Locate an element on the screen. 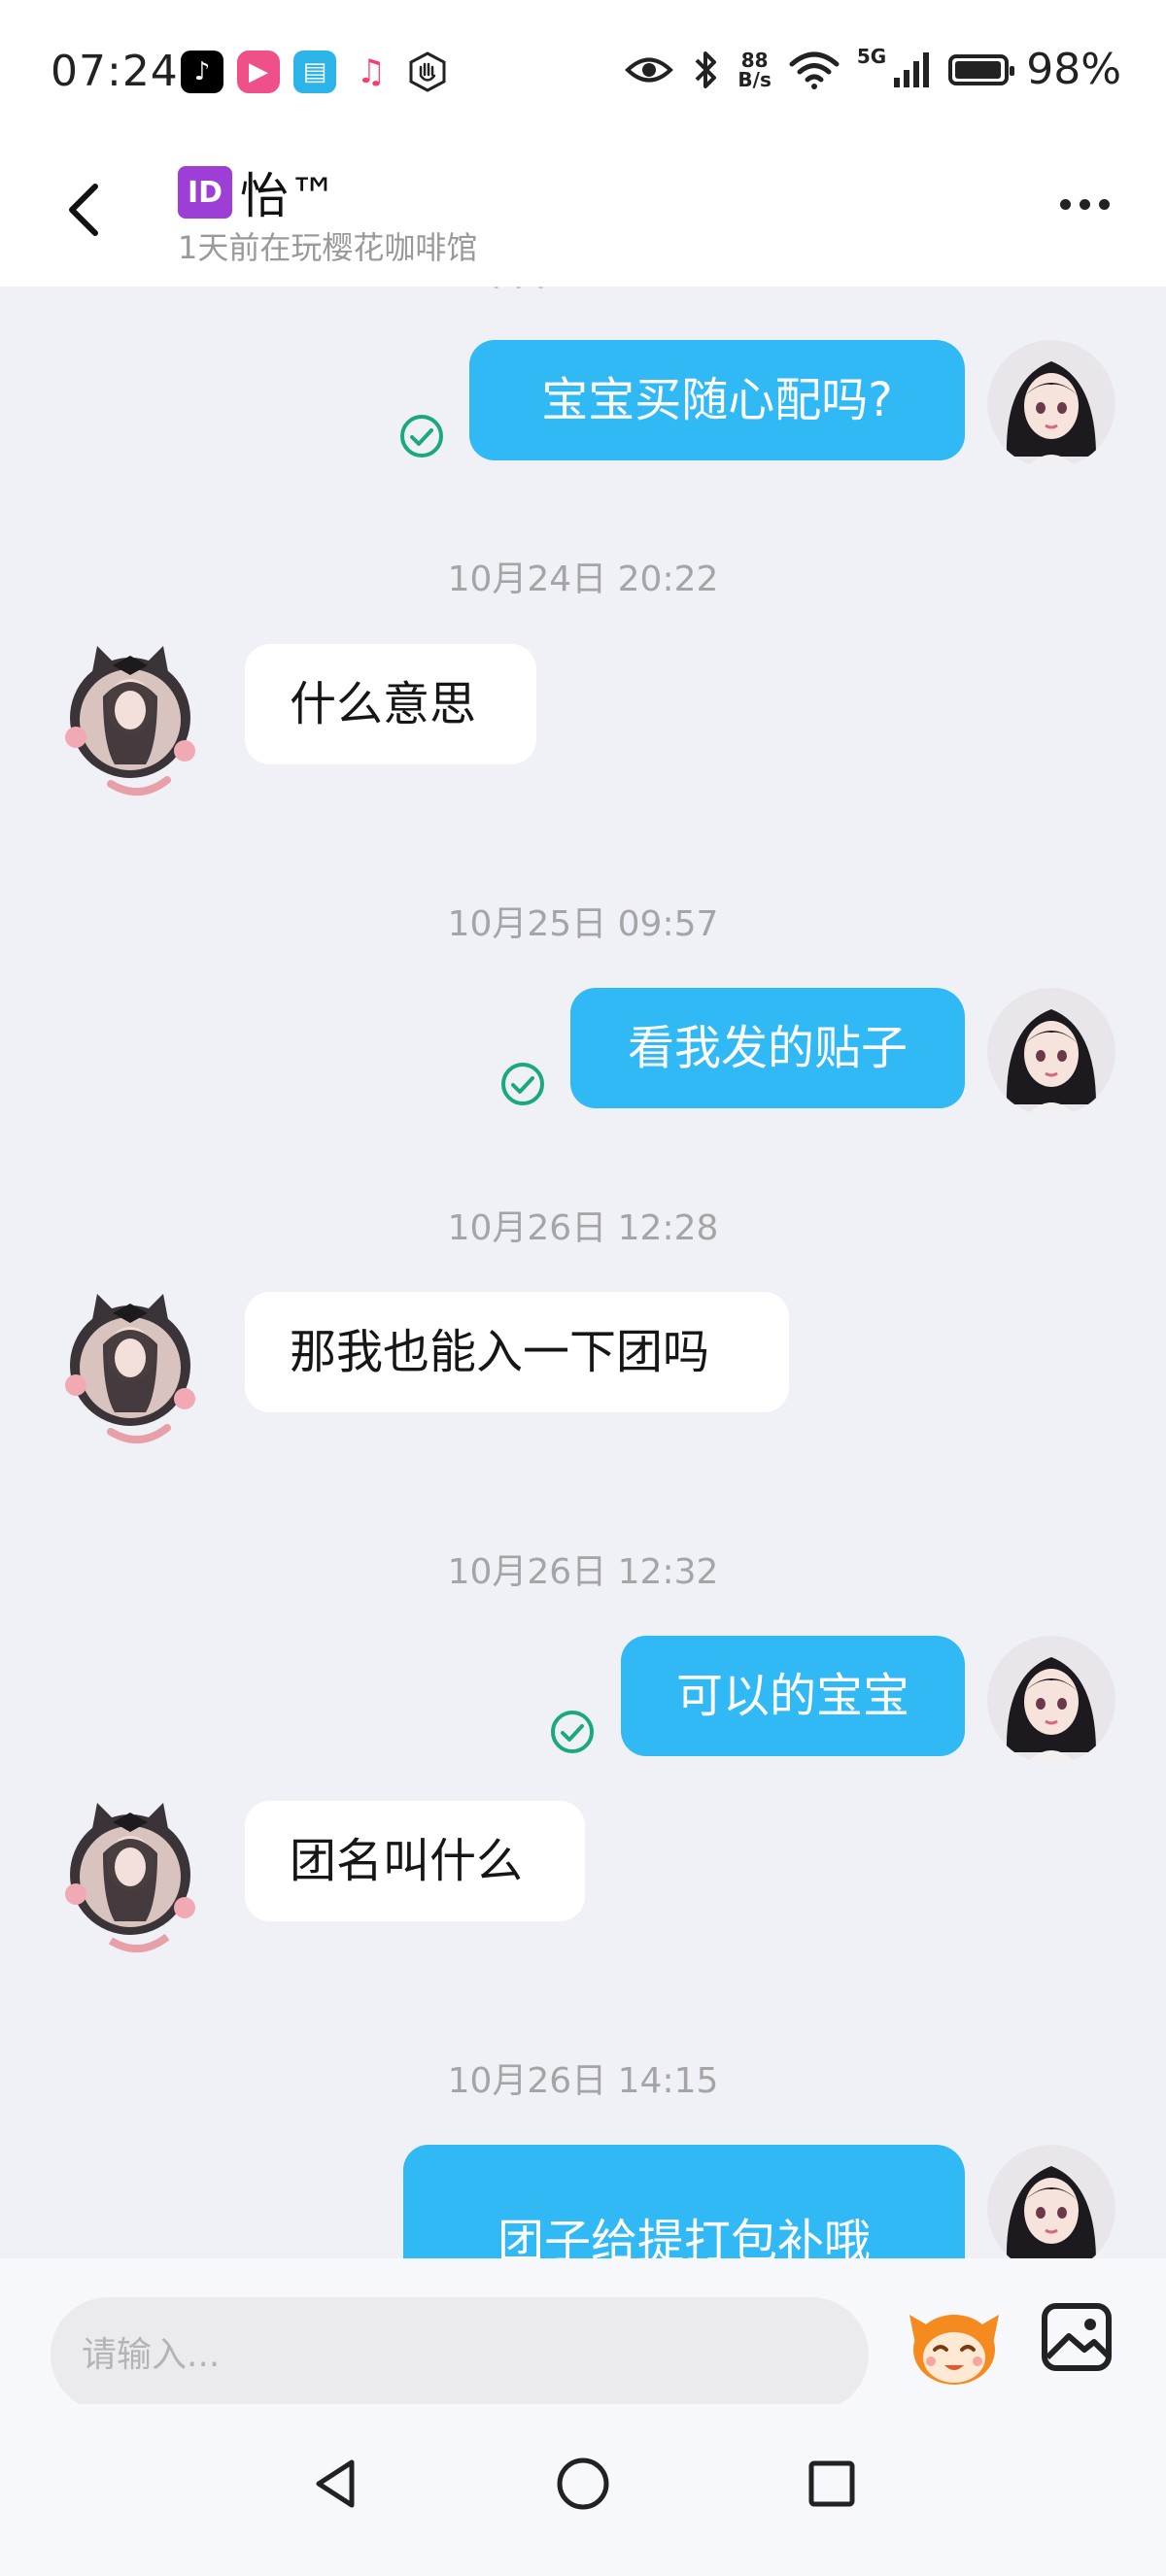  nav-home-button is located at coordinates (583, 2484).